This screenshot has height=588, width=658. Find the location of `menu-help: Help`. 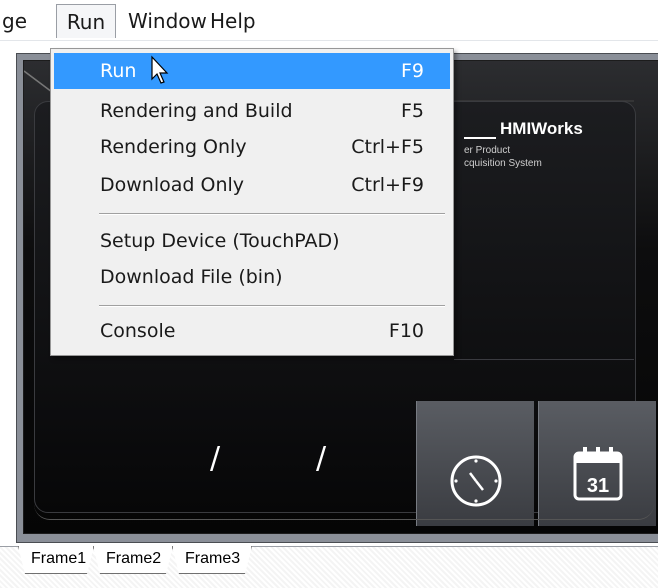

menu-help: Help is located at coordinates (233, 21).